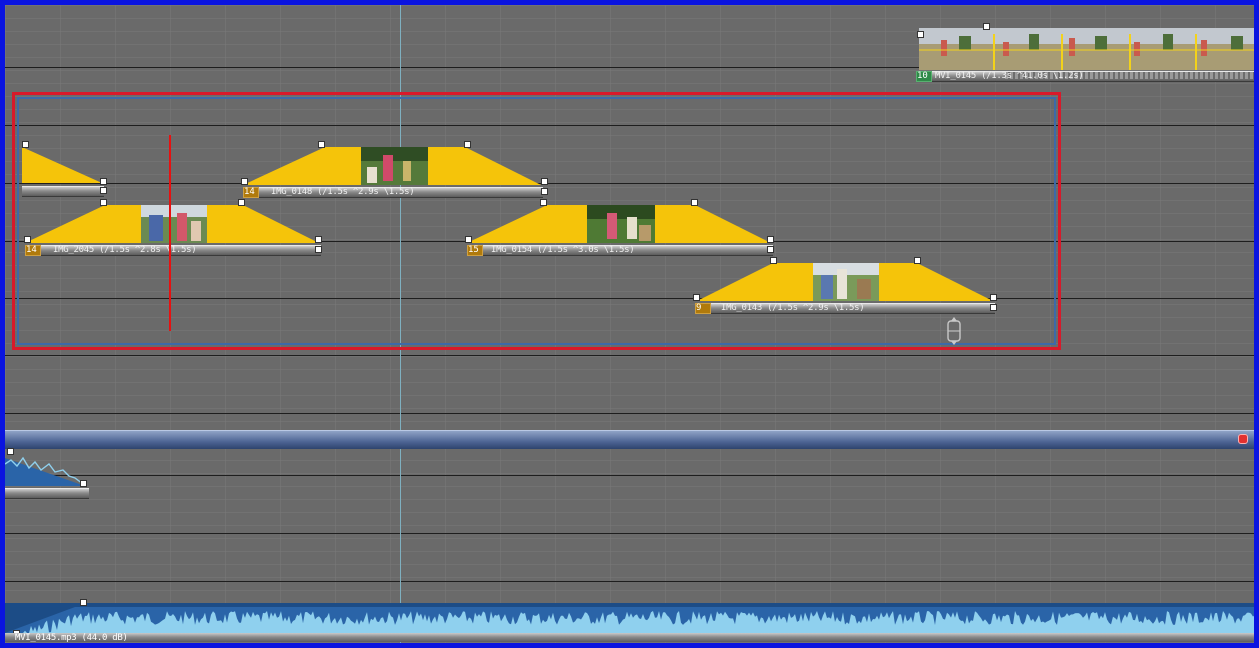 The height and width of the screenshot is (648, 1259). Describe the element at coordinates (1009, 76) in the screenshot. I see `clip-label: MVI_0145 (/1.3s ^41.0s \1.2s)` at that location.